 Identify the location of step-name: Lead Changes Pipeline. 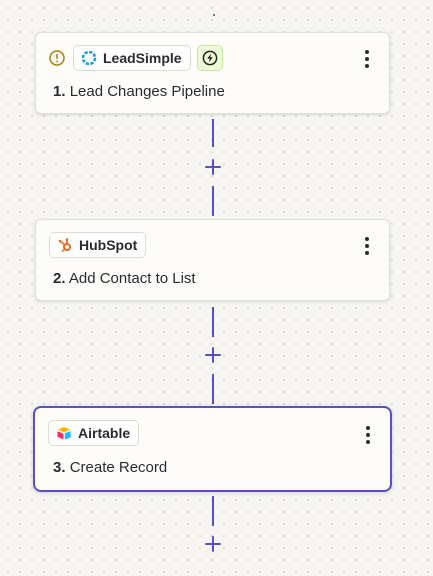
(147, 91).